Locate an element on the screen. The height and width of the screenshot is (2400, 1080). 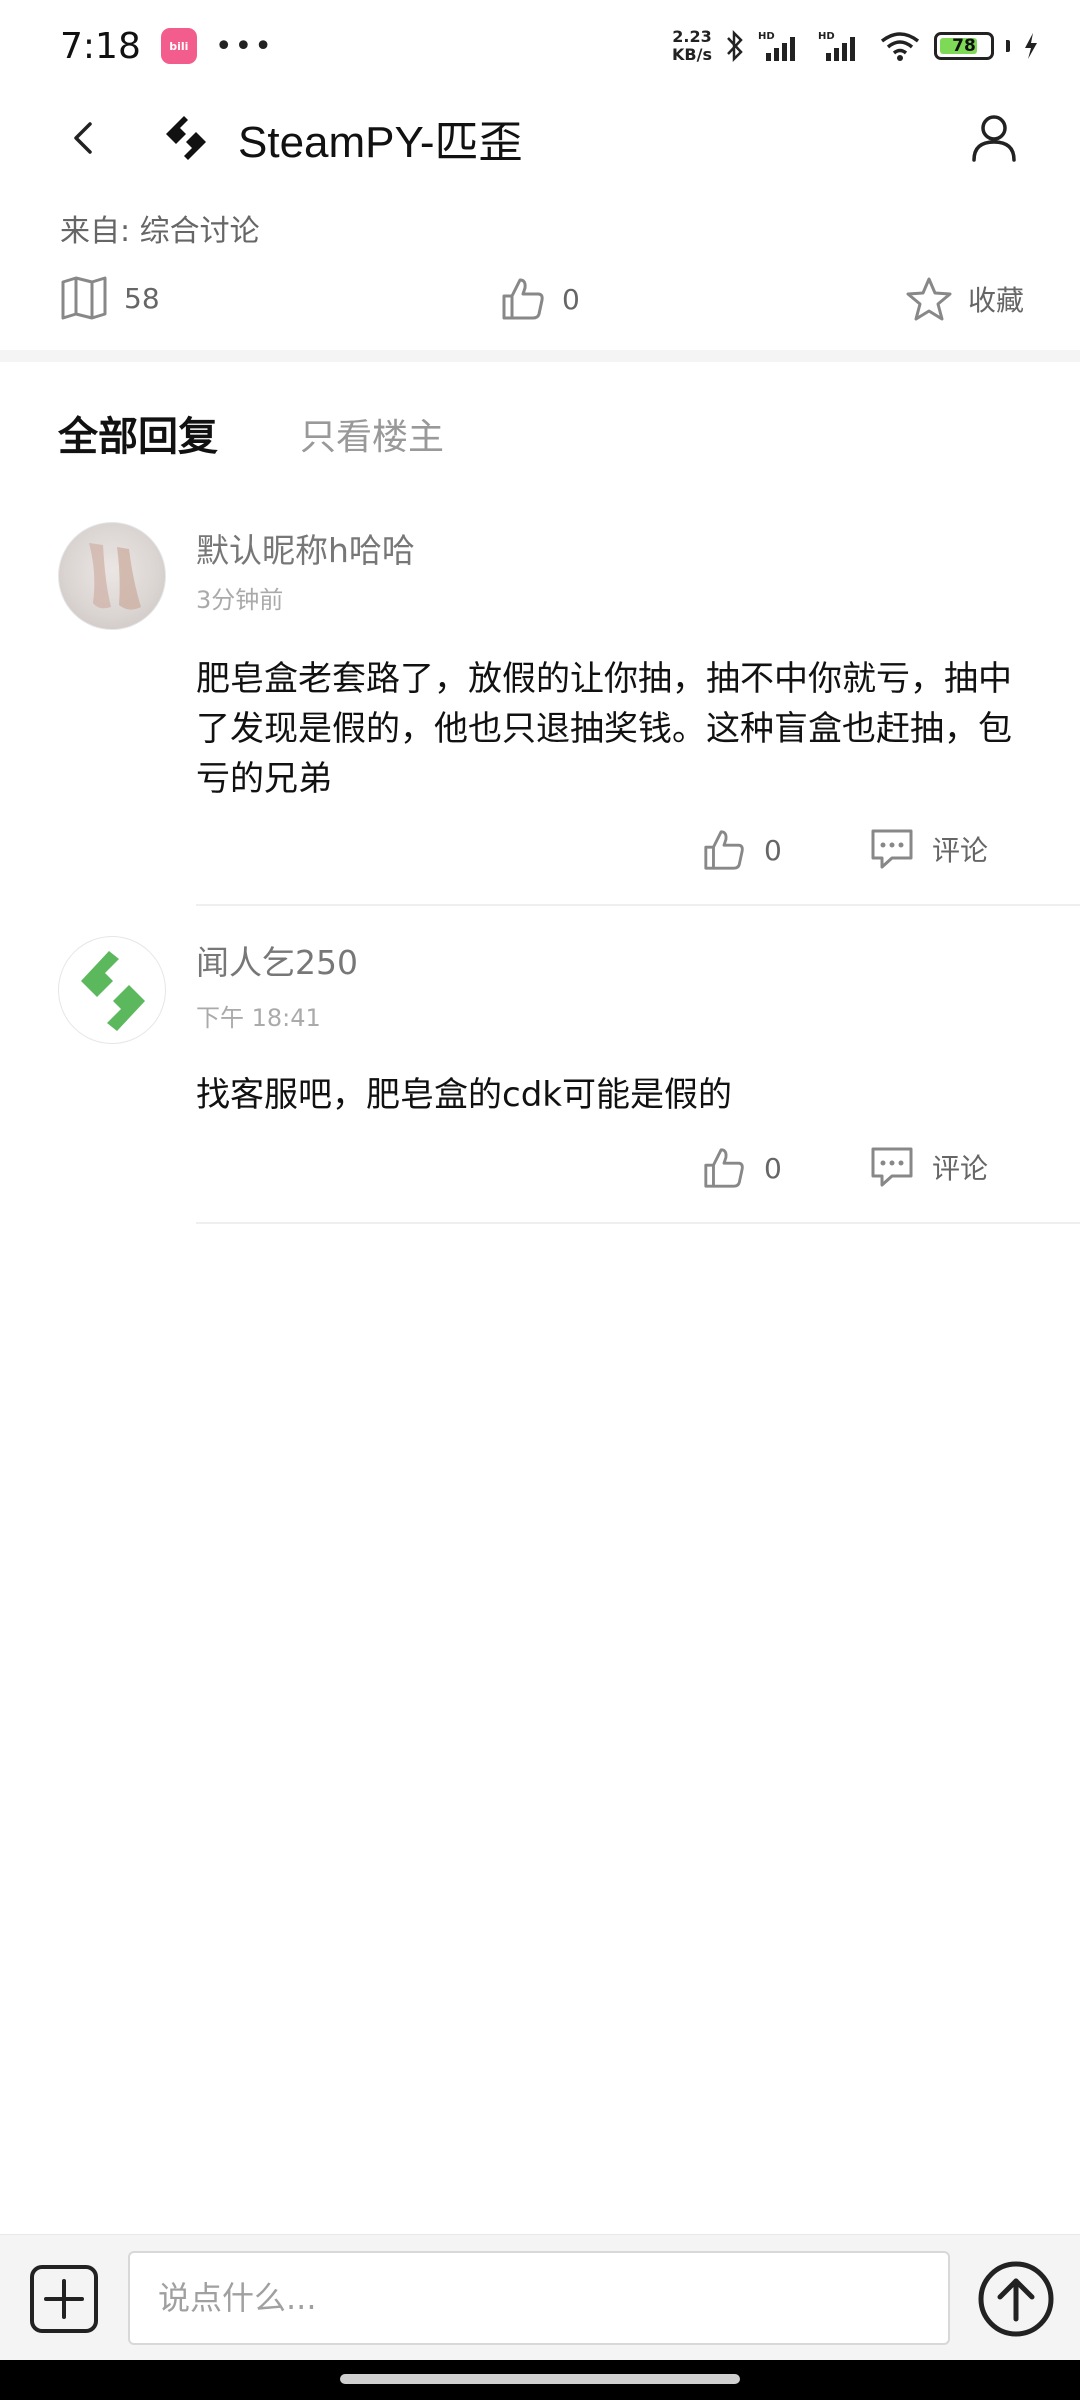
system-navigation-bar is located at coordinates (540, 2380).